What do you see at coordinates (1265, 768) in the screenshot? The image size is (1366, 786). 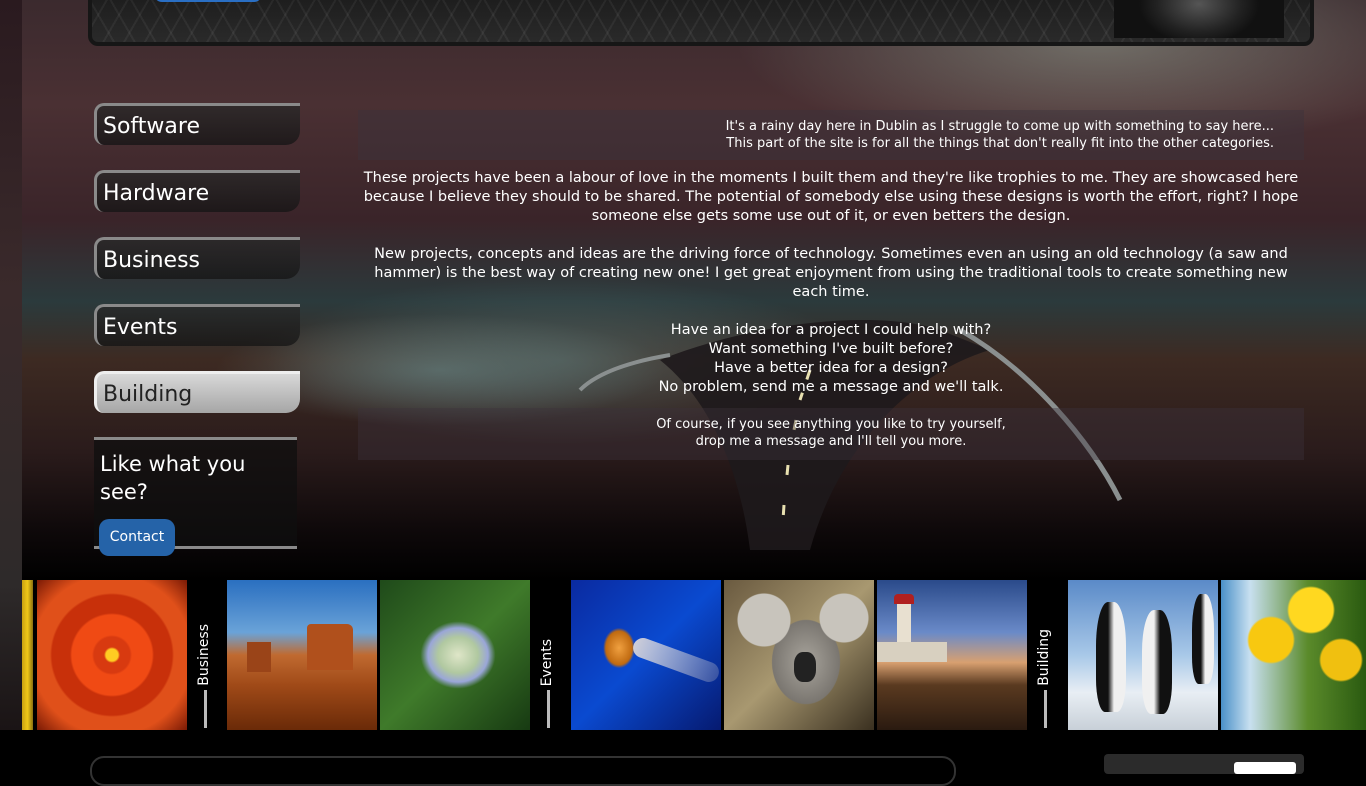 I see `follow-button` at bounding box center [1265, 768].